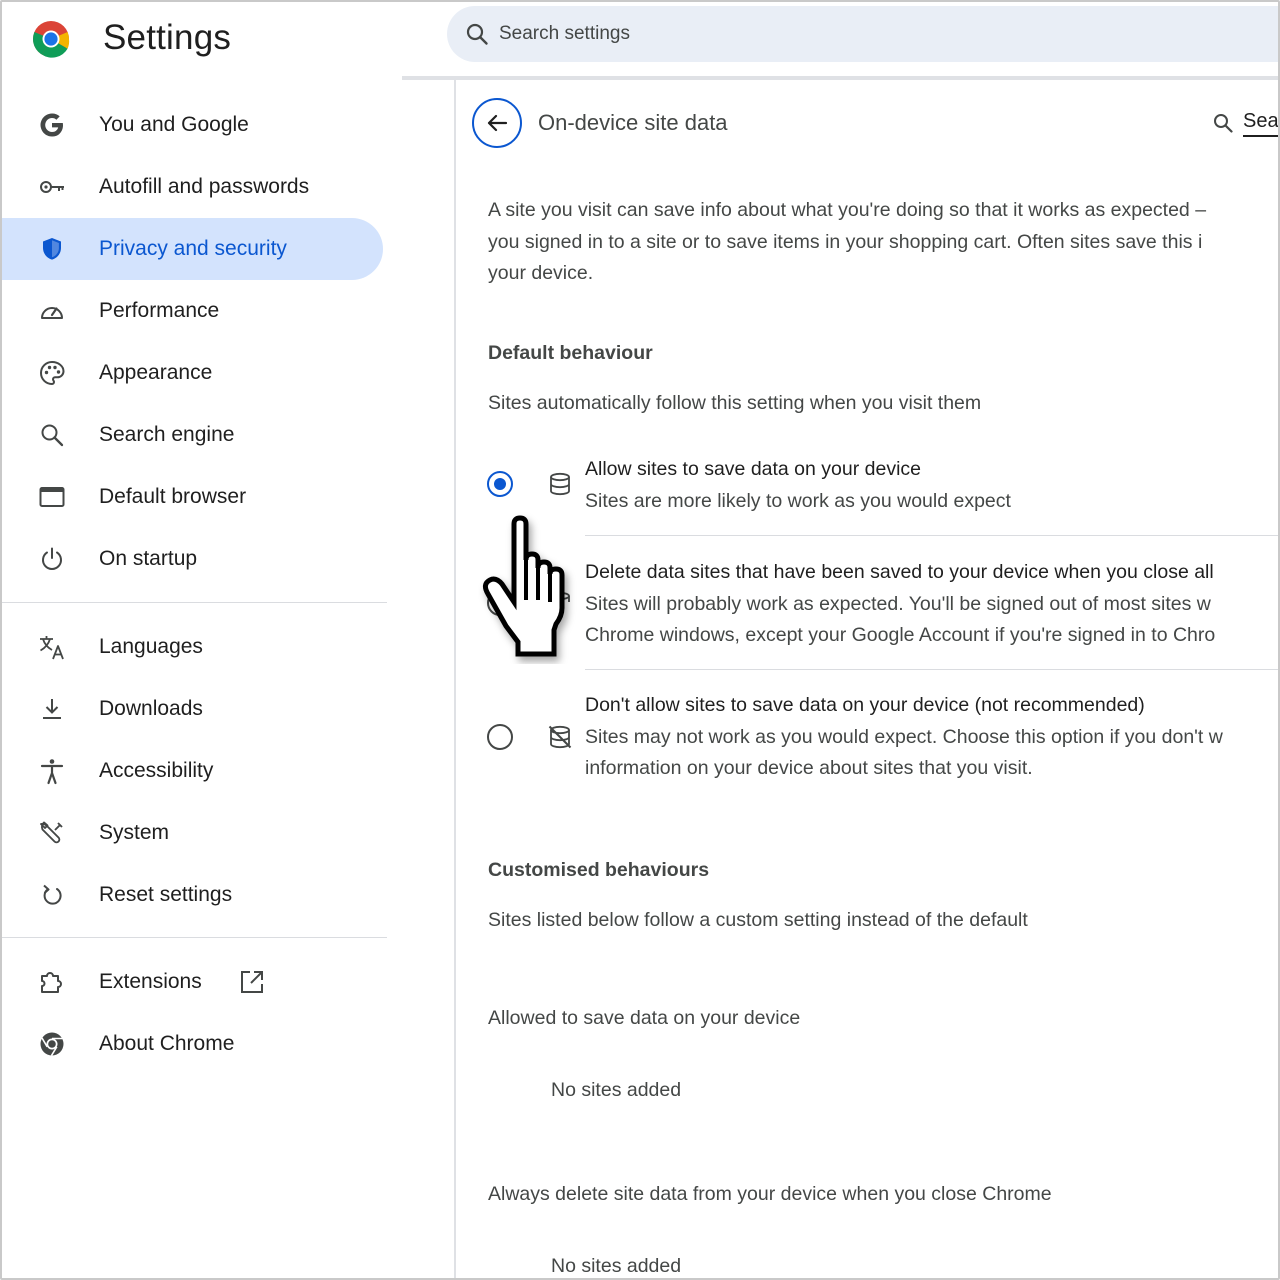 This screenshot has width=1280, height=1280. Describe the element at coordinates (753, 469) in the screenshot. I see `option-title: Allow sites to save data on your device` at that location.